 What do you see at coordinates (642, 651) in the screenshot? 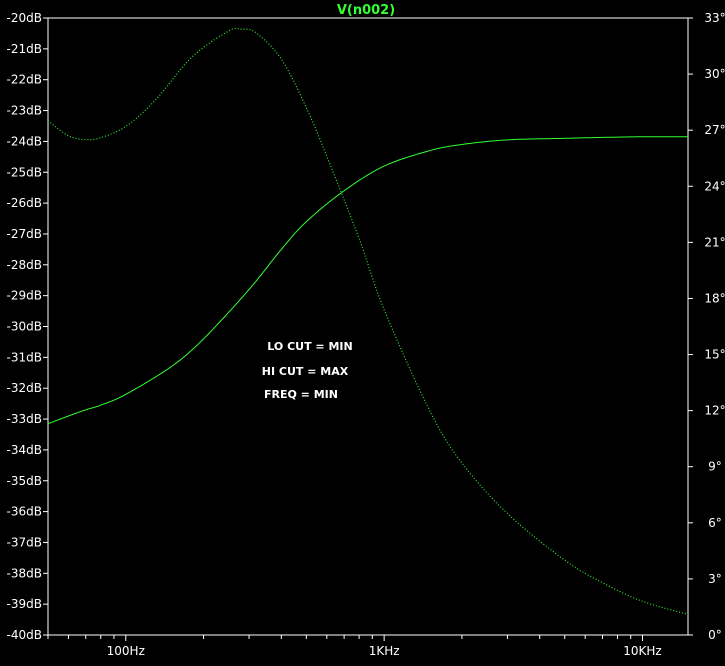
I see `x-tick-label: 10KHz` at bounding box center [642, 651].